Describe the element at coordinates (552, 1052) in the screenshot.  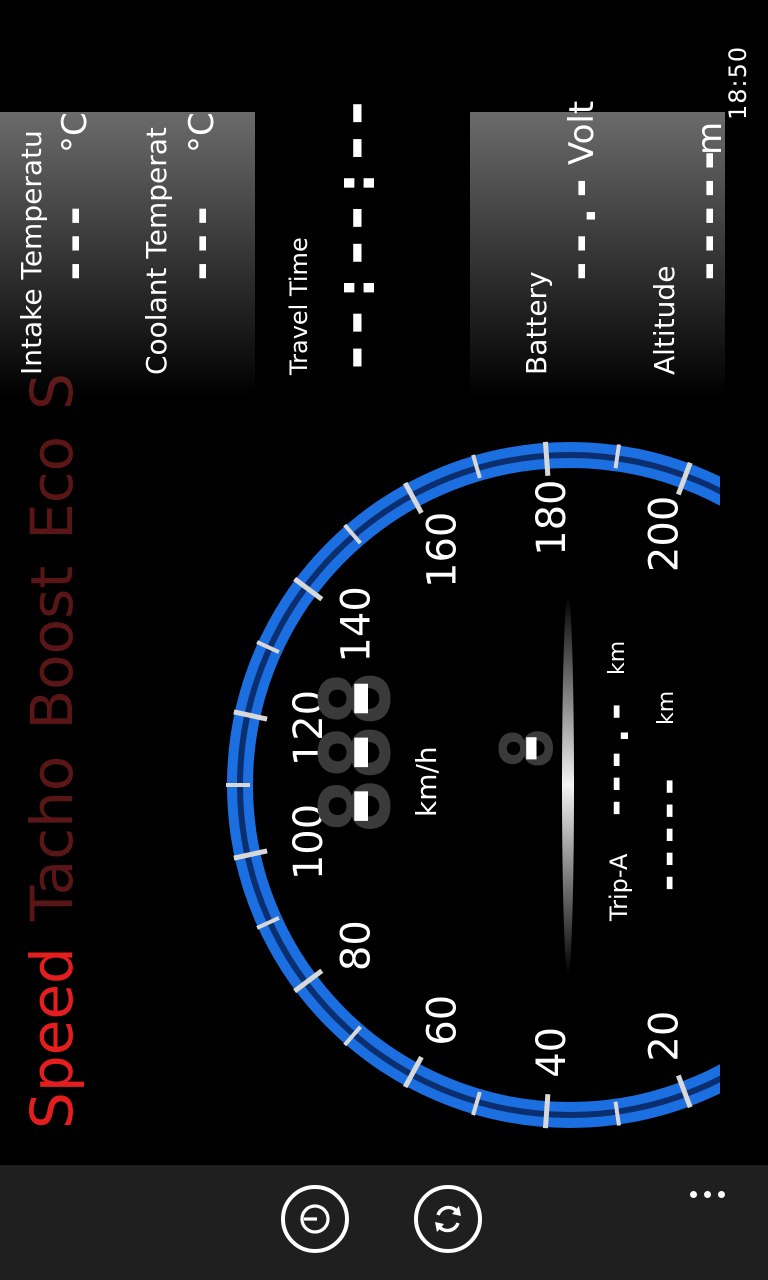
I see `gauge-tick-label: 40` at that location.